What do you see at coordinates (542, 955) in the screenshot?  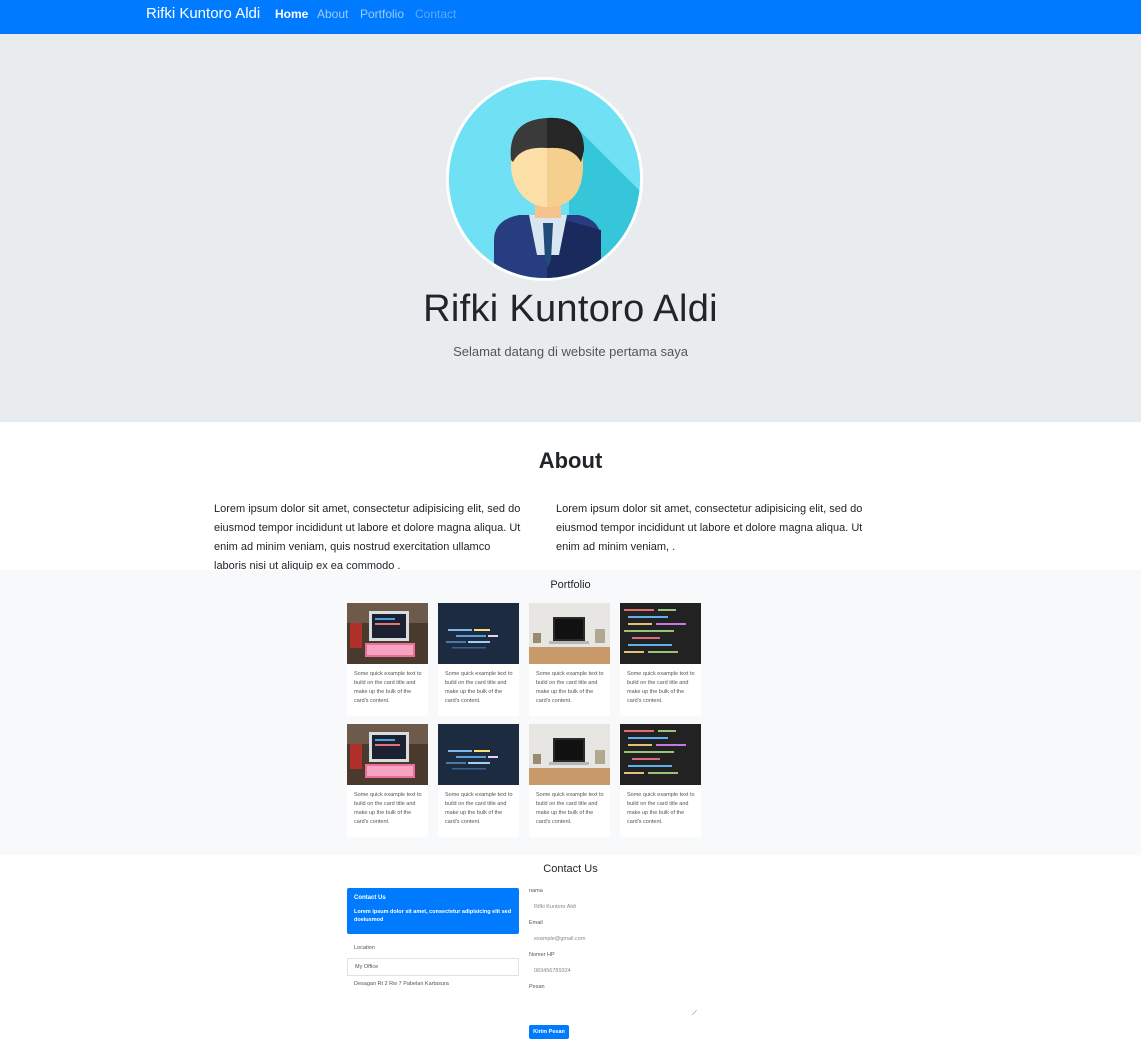 I see `phone-label: Nomer HP` at bounding box center [542, 955].